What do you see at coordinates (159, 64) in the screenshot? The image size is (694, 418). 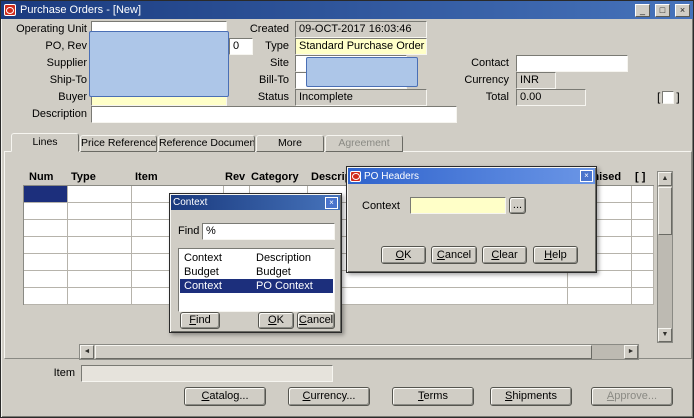 I see `redacted-region` at bounding box center [159, 64].